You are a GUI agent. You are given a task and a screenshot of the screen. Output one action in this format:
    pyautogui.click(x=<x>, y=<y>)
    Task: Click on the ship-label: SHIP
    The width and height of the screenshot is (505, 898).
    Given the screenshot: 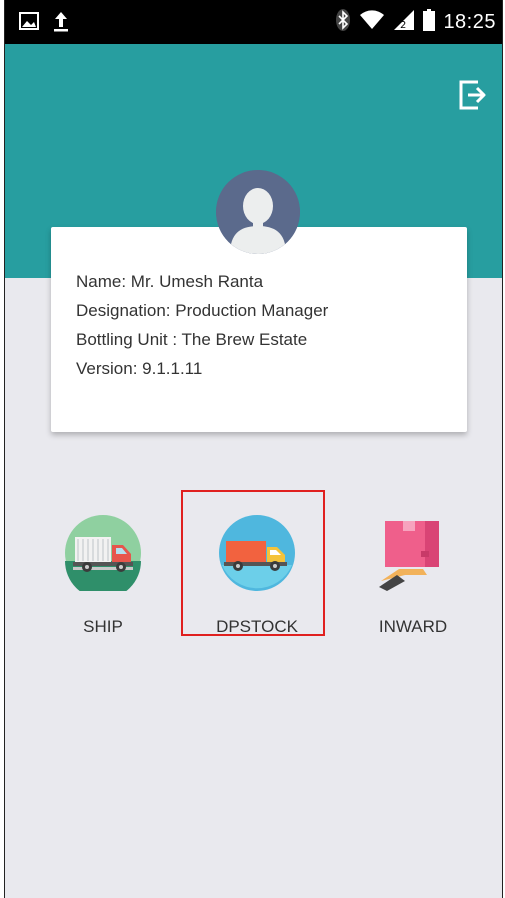 What is the action you would take?
    pyautogui.click(x=103, y=626)
    